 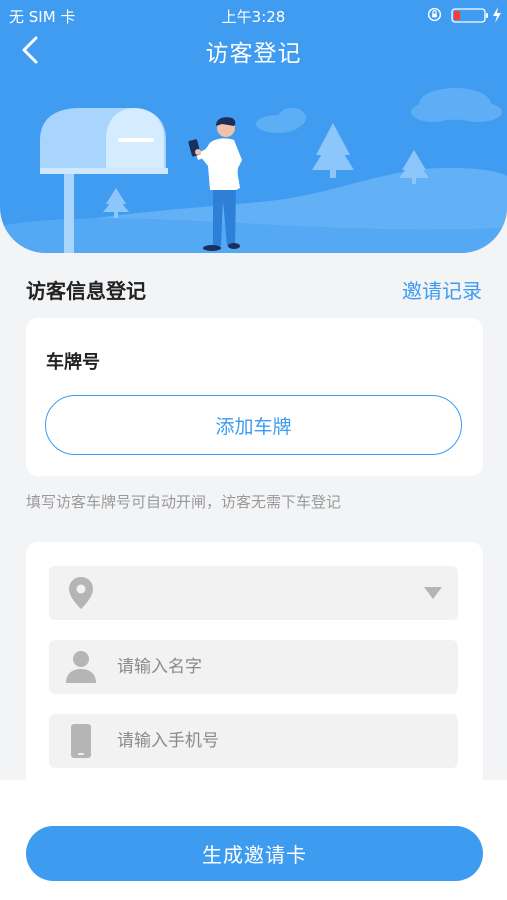 I want to click on rotation-lock-icon, so click(x=434, y=14).